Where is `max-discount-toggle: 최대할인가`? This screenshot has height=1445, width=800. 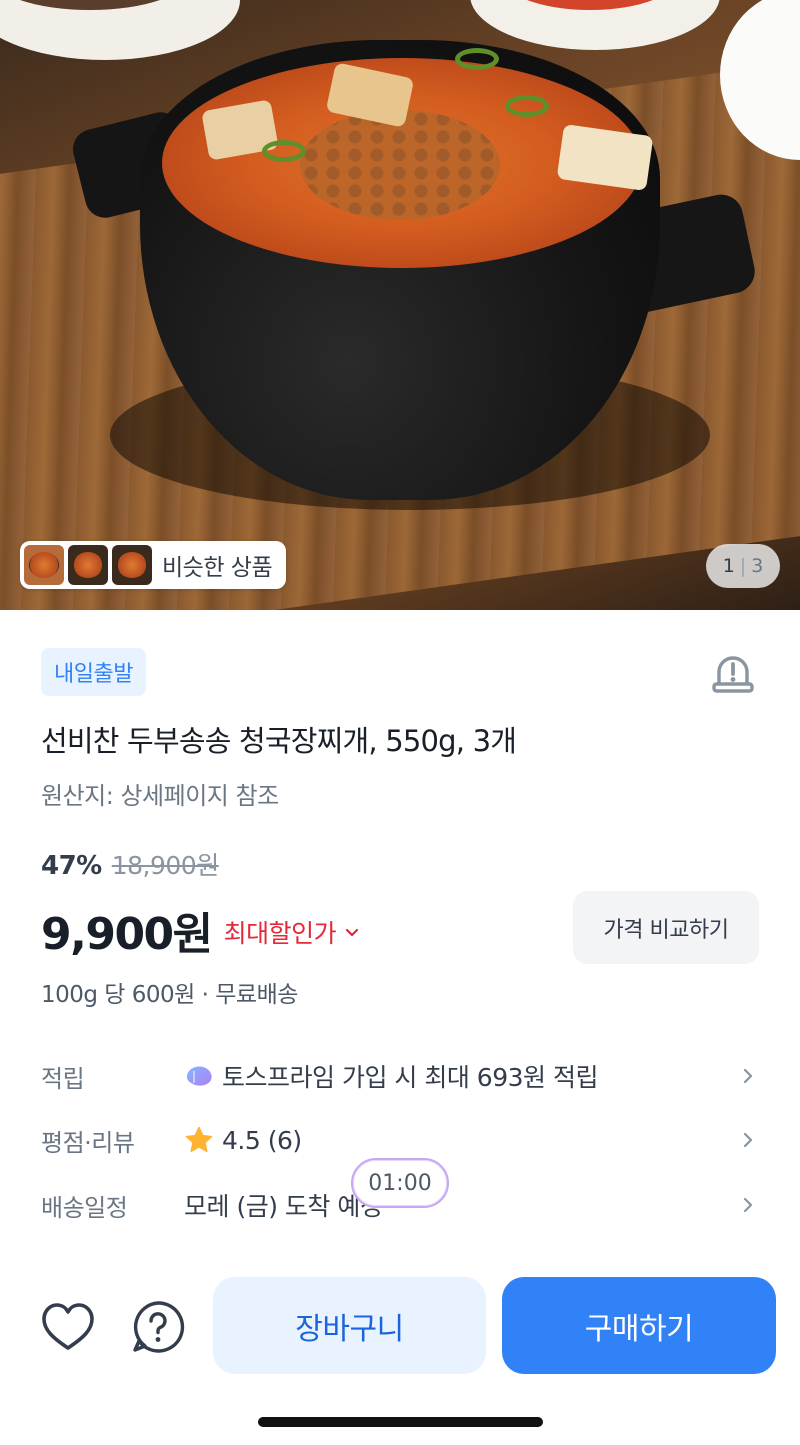
max-discount-toggle: 최대할인가 is located at coordinates (292, 932).